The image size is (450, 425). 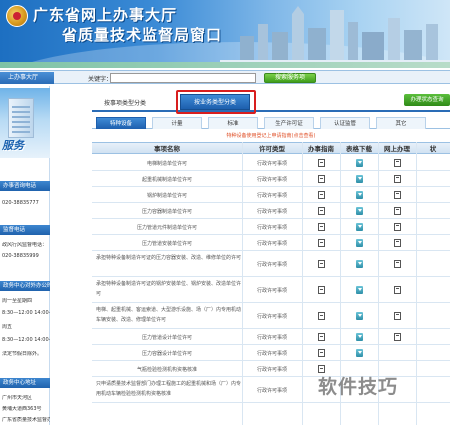 I want to click on item-name-link: 承担特种设备制造许可证的锅炉安装单位、锅炉安装、改造单位许可, so click(x=167, y=290).